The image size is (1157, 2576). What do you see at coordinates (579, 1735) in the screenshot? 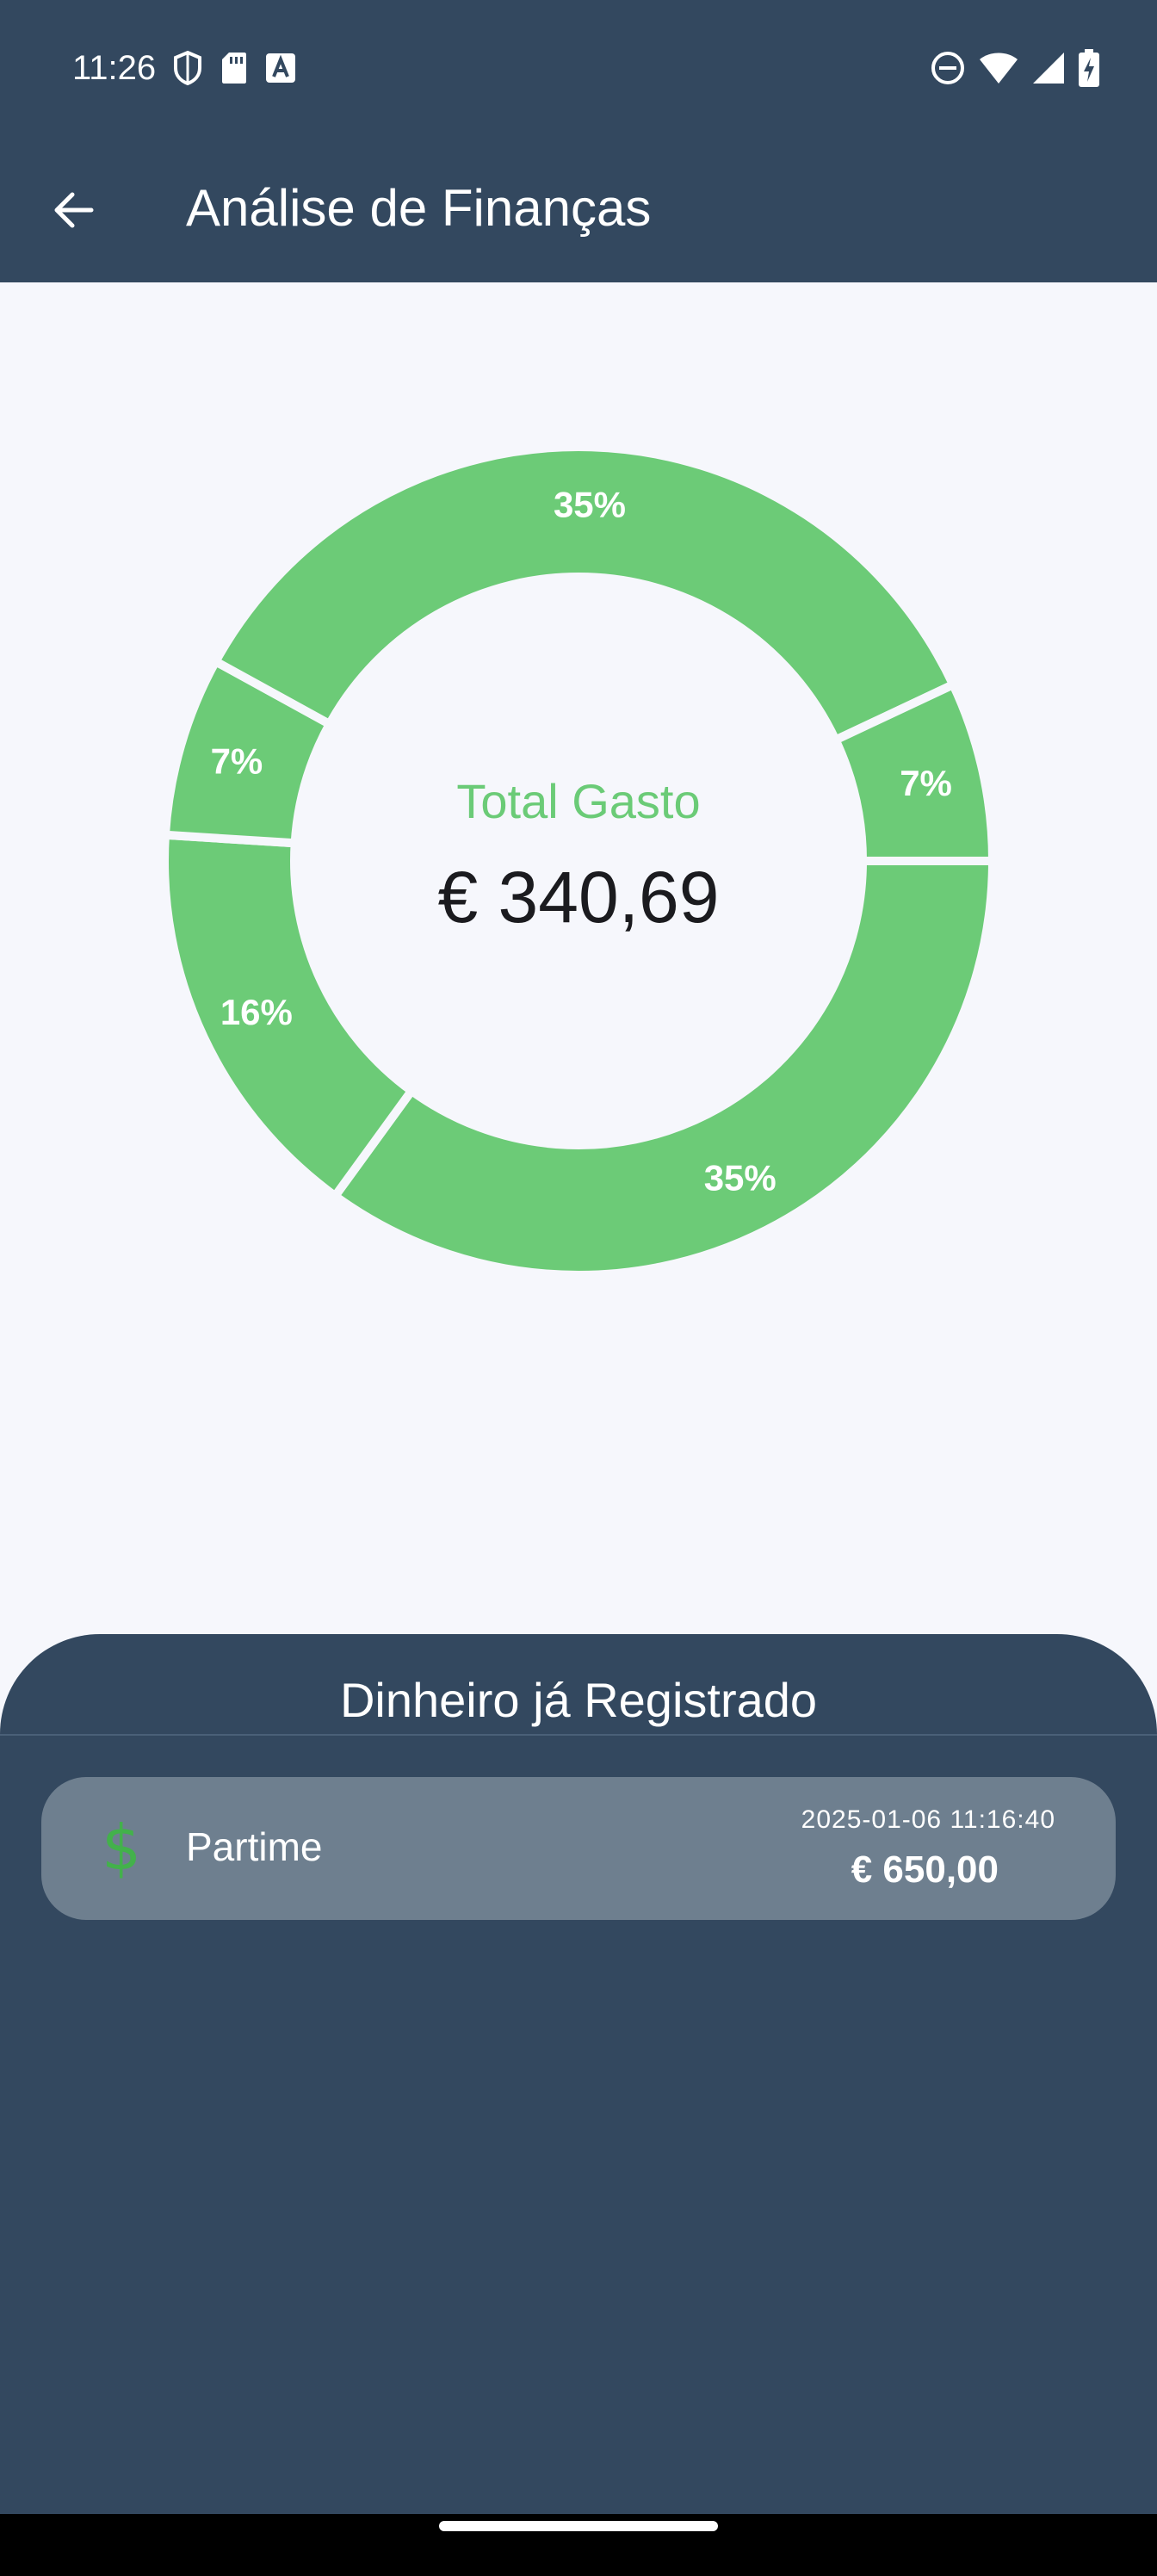
I see `sheet-divider` at bounding box center [579, 1735].